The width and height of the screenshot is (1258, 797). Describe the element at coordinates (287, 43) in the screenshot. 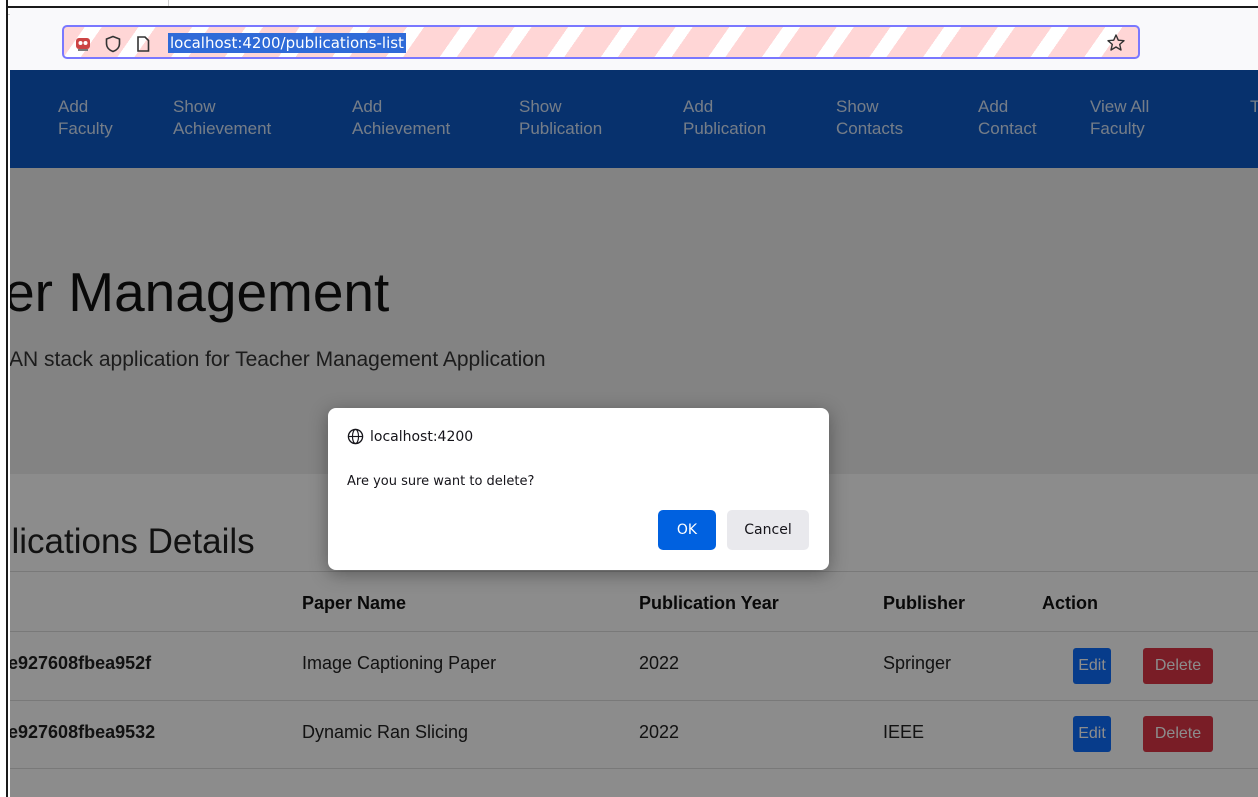

I see `url-text: localhost:4200/publications-list` at that location.